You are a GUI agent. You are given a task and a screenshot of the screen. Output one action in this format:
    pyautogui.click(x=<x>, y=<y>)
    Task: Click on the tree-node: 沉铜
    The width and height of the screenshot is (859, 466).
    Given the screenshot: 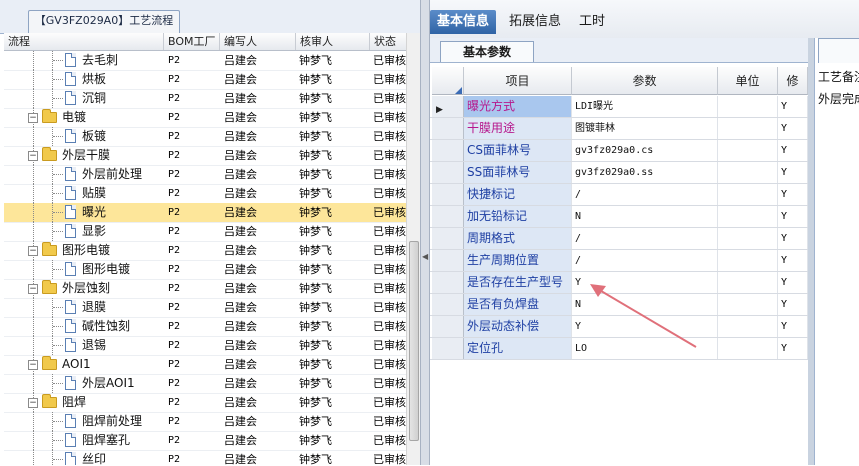 What is the action you would take?
    pyautogui.click(x=83, y=98)
    